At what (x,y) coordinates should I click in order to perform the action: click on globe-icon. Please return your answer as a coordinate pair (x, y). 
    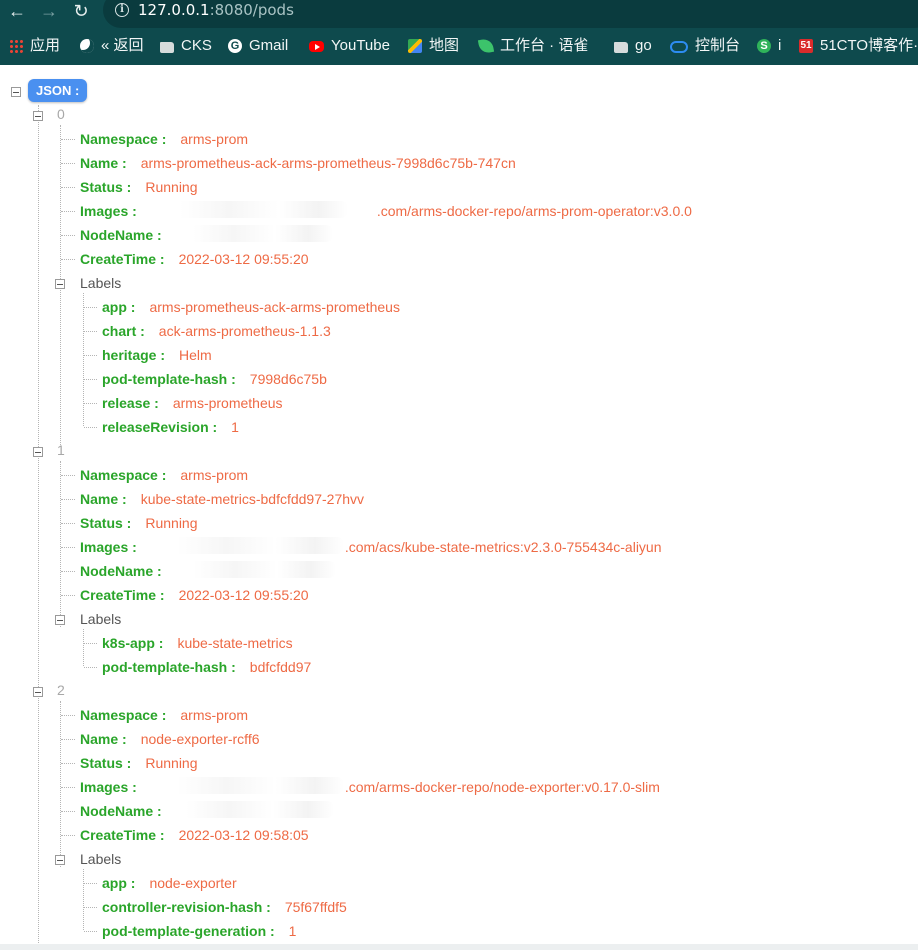
    Looking at the image, I should click on (87, 46).